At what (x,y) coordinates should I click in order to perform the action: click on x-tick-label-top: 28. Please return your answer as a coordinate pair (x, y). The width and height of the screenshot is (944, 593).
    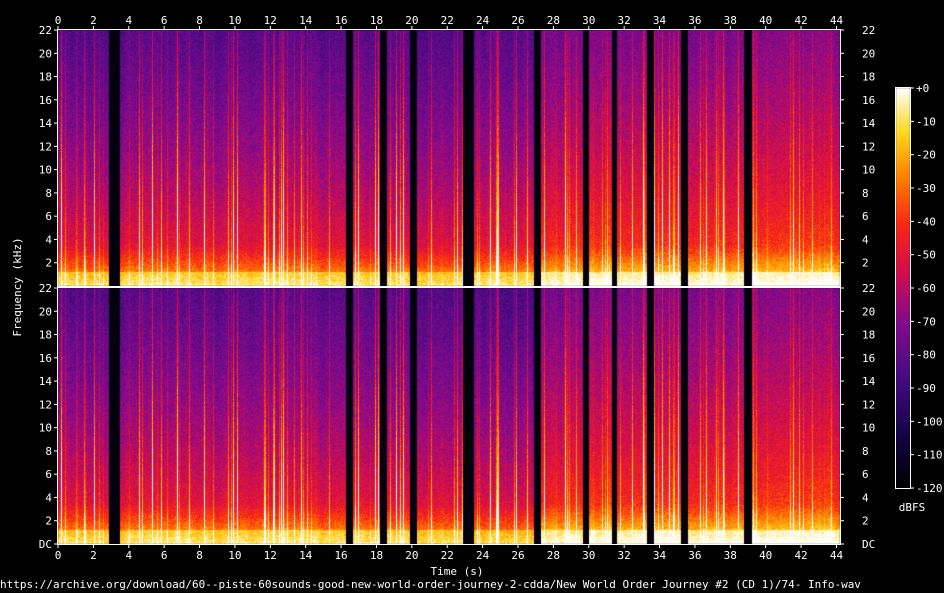
    Looking at the image, I should click on (553, 20).